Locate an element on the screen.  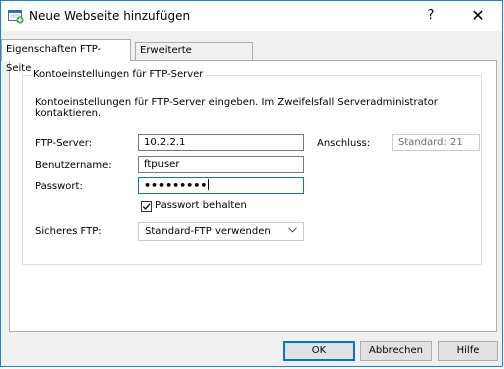
chevron-down-icon is located at coordinates (292, 230).